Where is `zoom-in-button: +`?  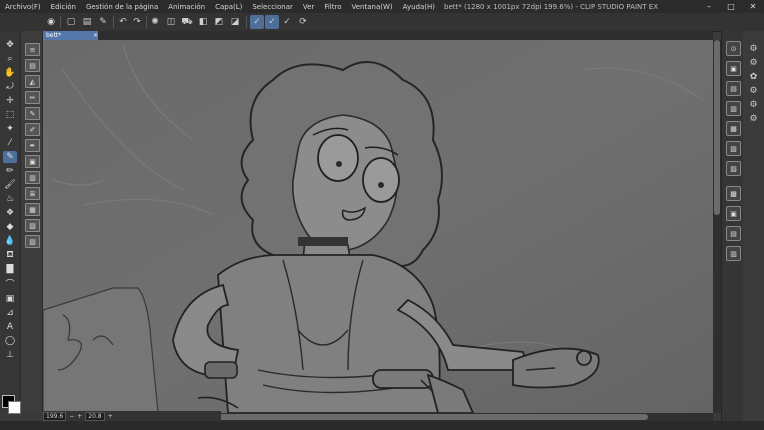
zoom-in-button: + is located at coordinates (79, 416).